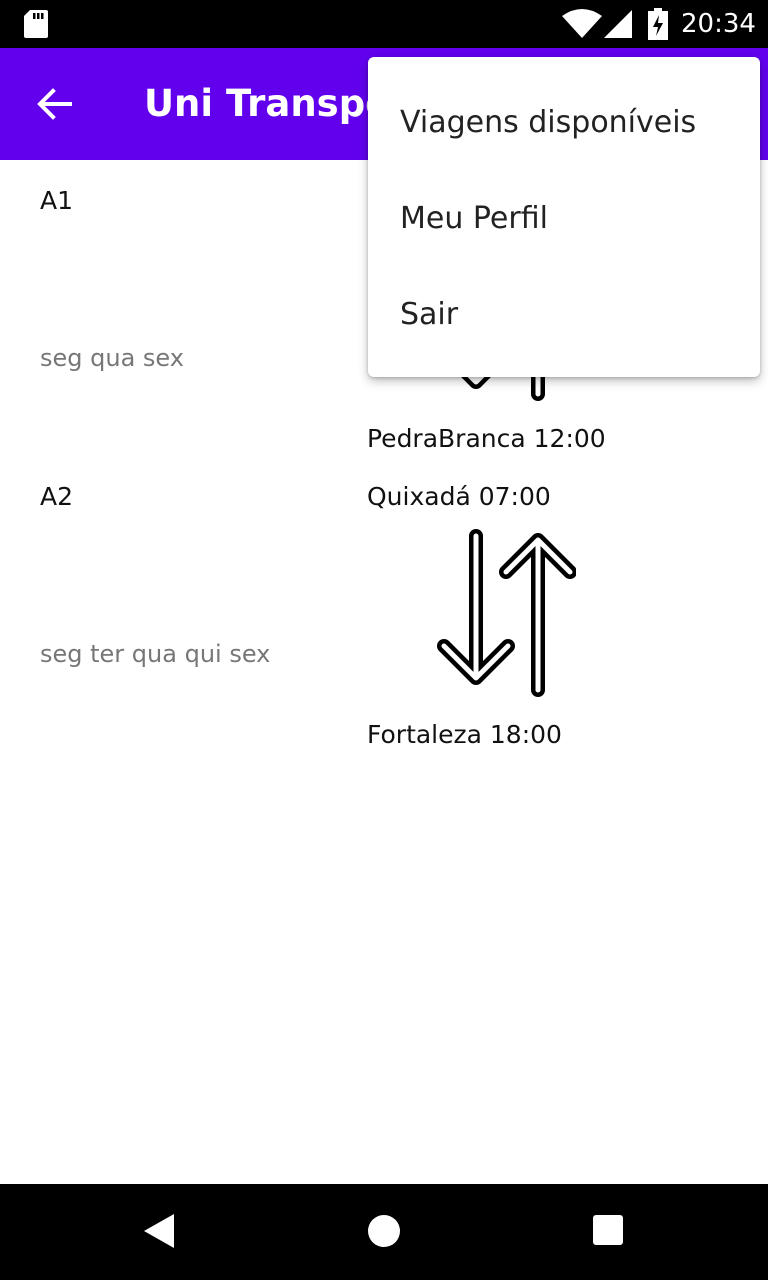 This screenshot has height=1280, width=768. I want to click on overflow-menu: Viagens disponíveis Meu Perfil Sair, so click(564, 217).